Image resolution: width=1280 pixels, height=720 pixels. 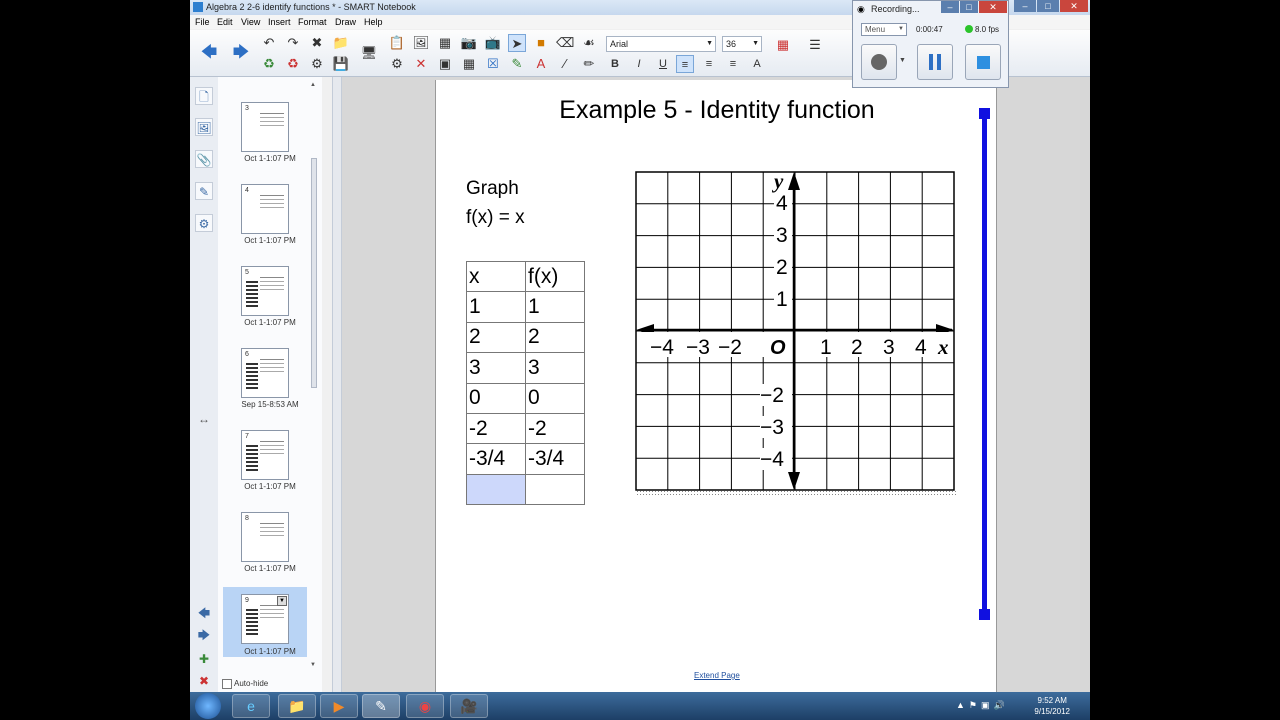 What do you see at coordinates (293, 64) in the screenshot?
I see `clear-page-icon: ♻` at bounding box center [293, 64].